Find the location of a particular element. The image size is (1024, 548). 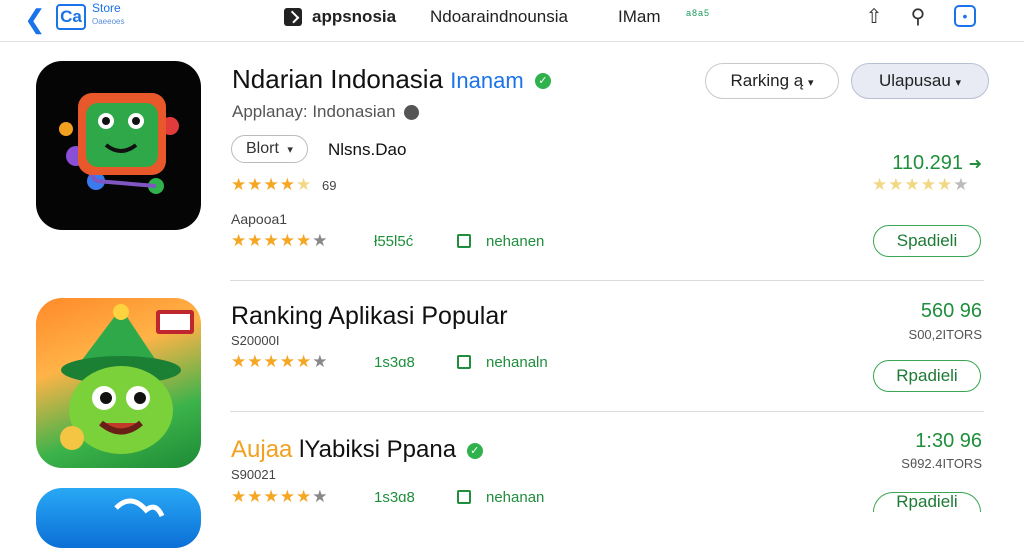

globe-icon is located at coordinates (412, 113).